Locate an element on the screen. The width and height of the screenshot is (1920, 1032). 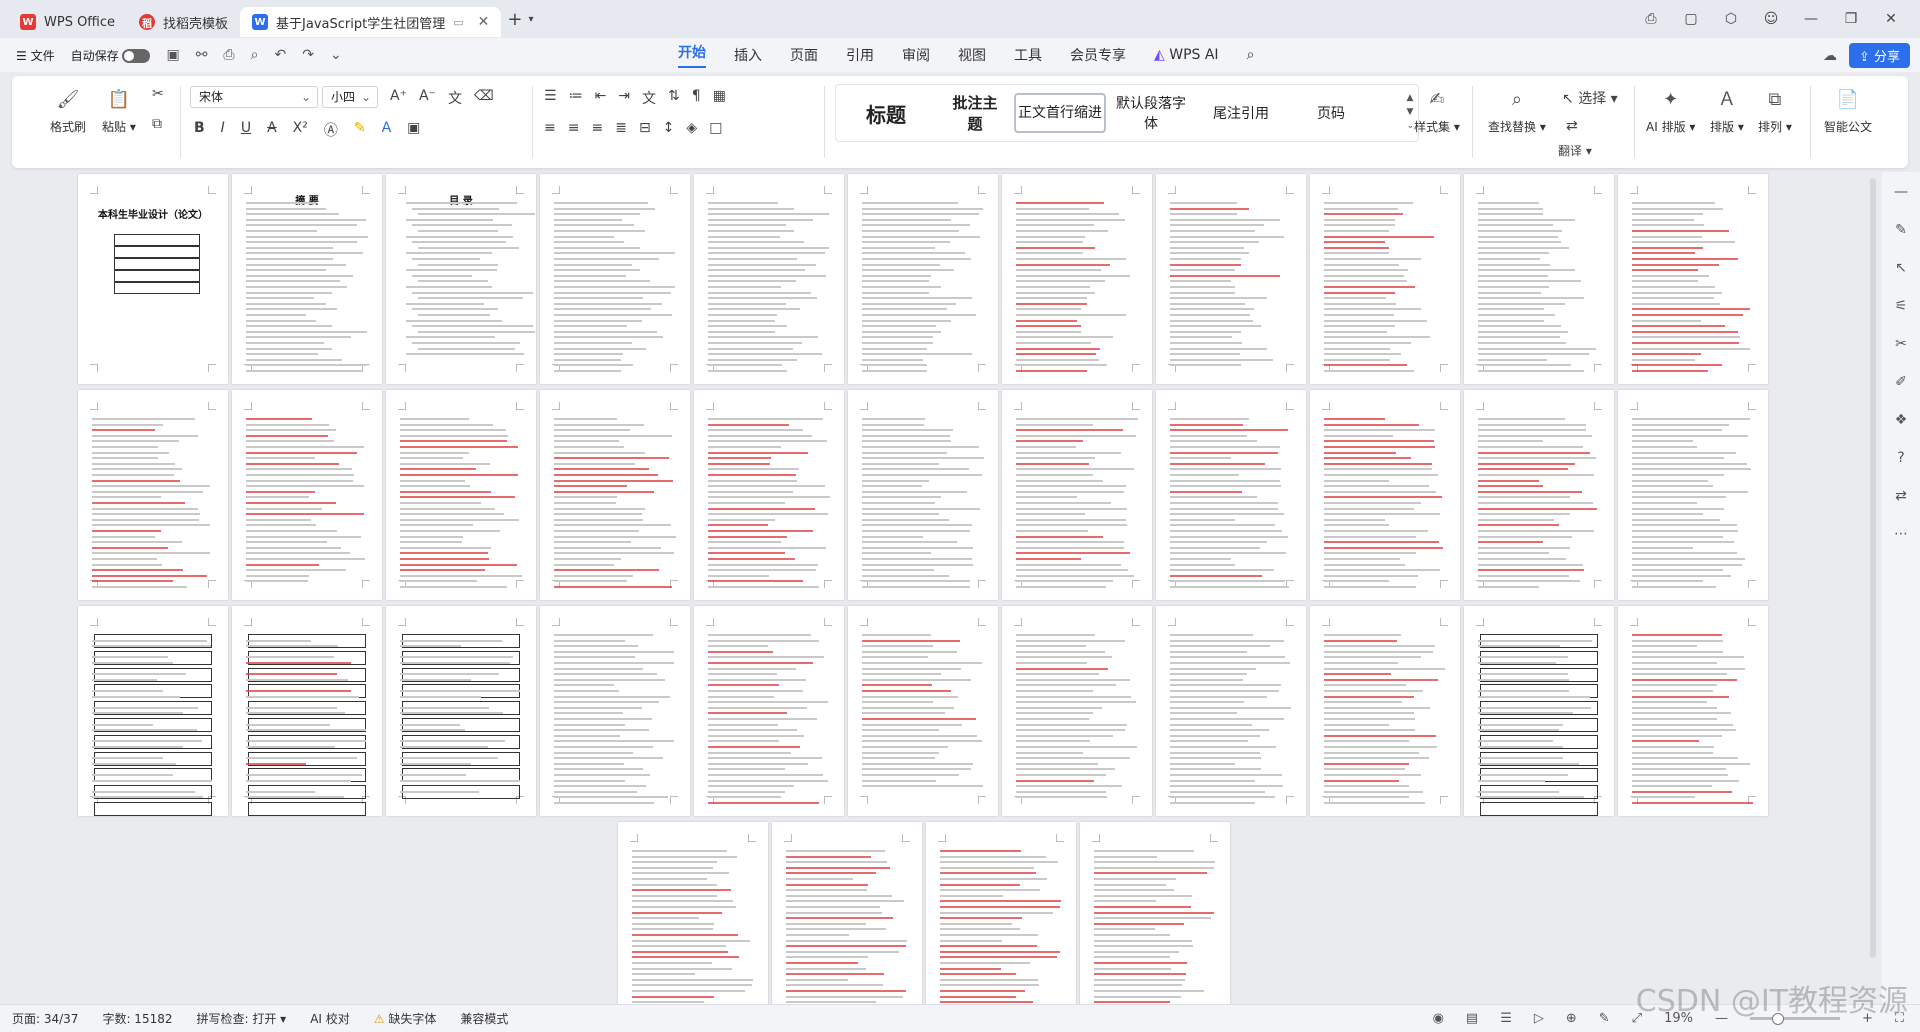
pointer-icon: ↖ is located at coordinates (1901, 268).